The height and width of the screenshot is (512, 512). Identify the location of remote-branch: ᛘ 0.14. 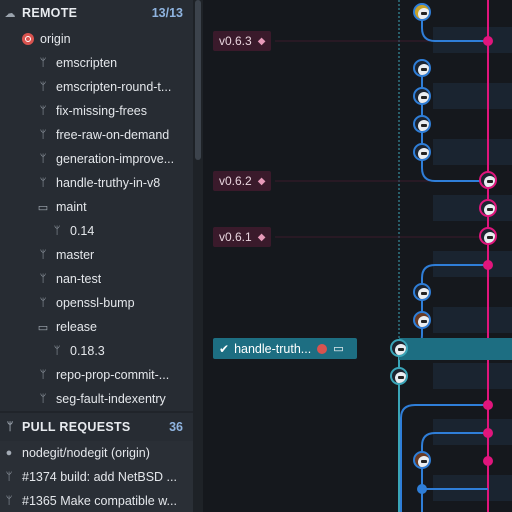
(96, 231).